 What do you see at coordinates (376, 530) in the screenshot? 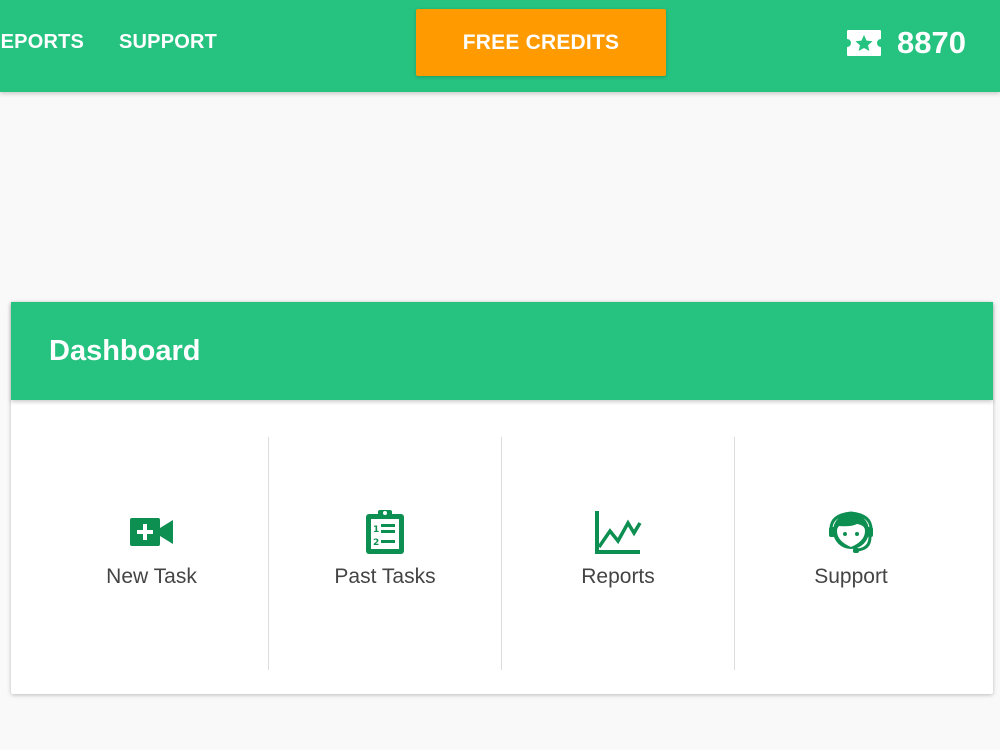
I see `svg-text: 1` at bounding box center [376, 530].